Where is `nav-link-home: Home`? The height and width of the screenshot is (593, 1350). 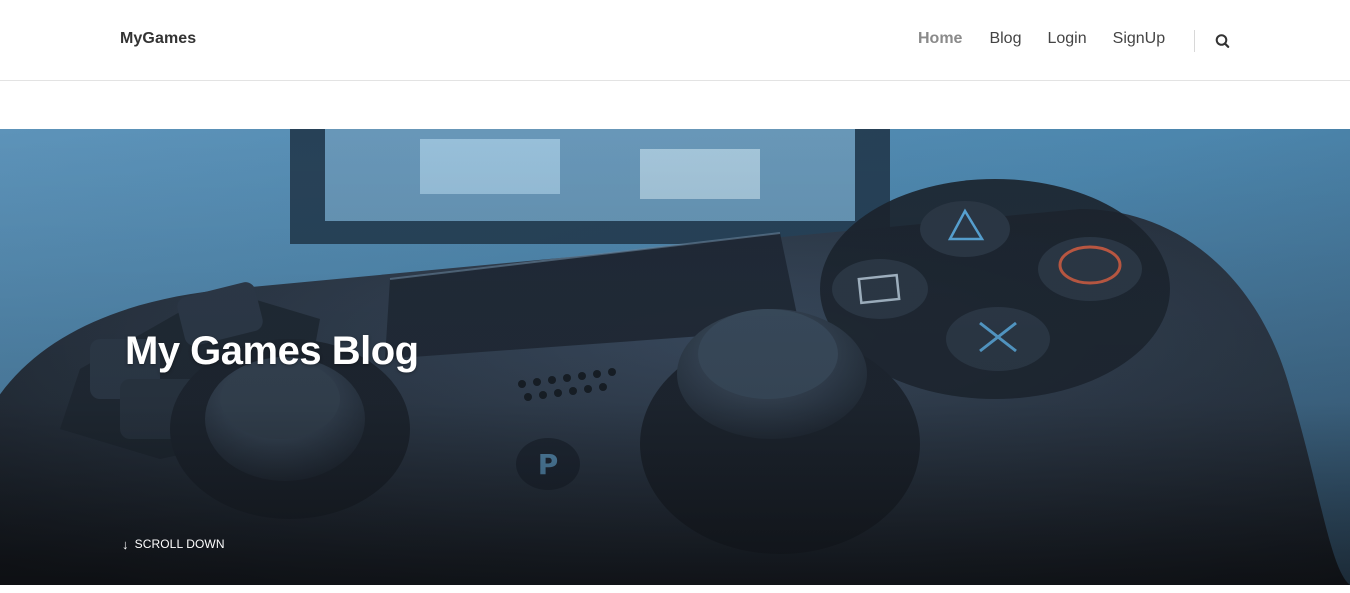
nav-link-home: Home is located at coordinates (940, 39).